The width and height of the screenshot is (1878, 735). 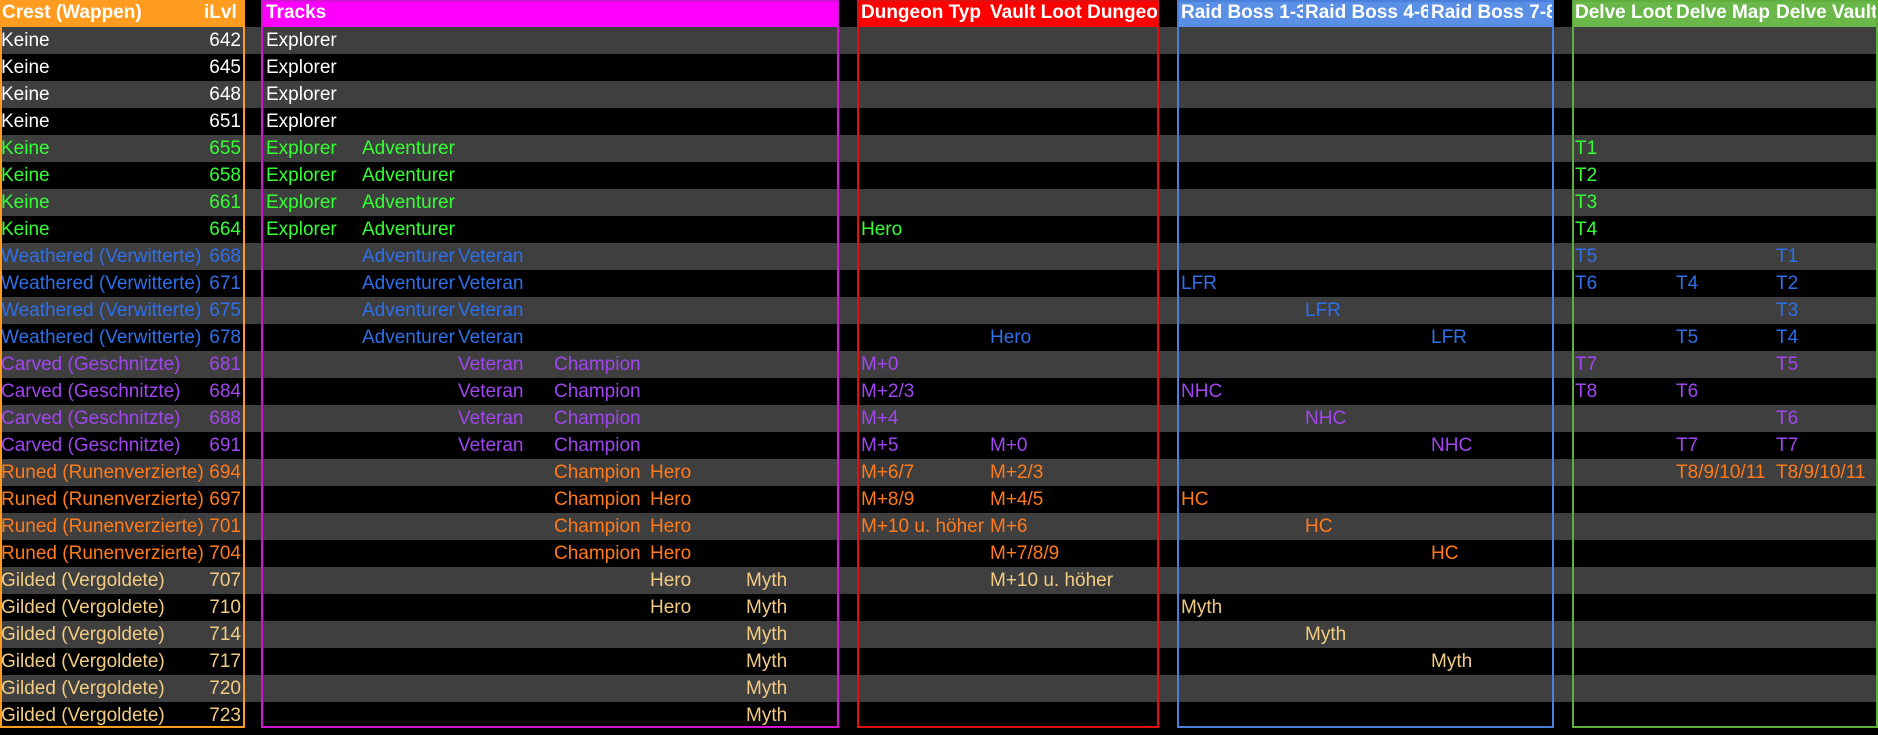 I want to click on delve-loot-cell: T7, so click(x=1586, y=364).